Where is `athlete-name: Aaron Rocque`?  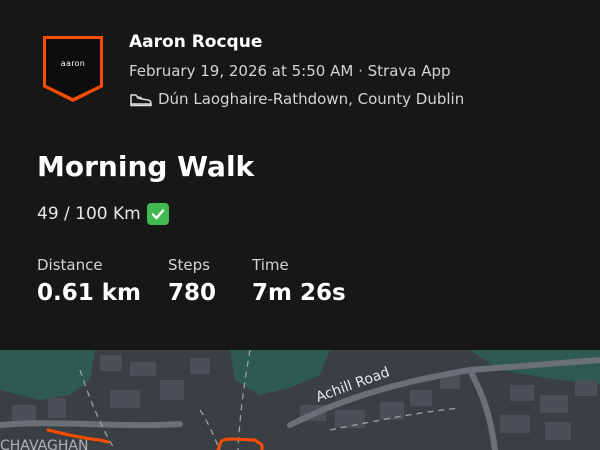 athlete-name: Aaron Rocque is located at coordinates (195, 42).